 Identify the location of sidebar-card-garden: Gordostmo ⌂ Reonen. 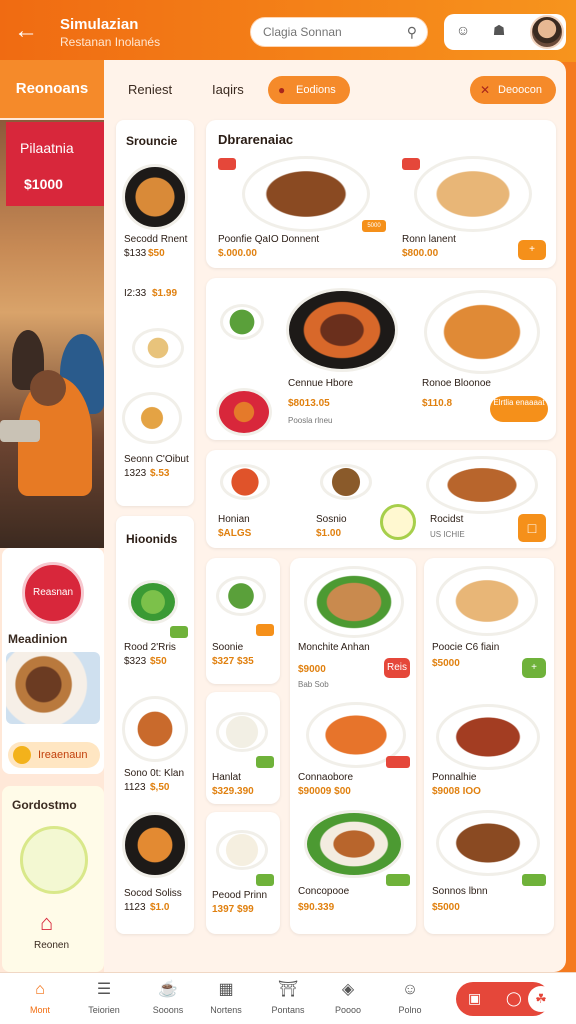
(53, 879).